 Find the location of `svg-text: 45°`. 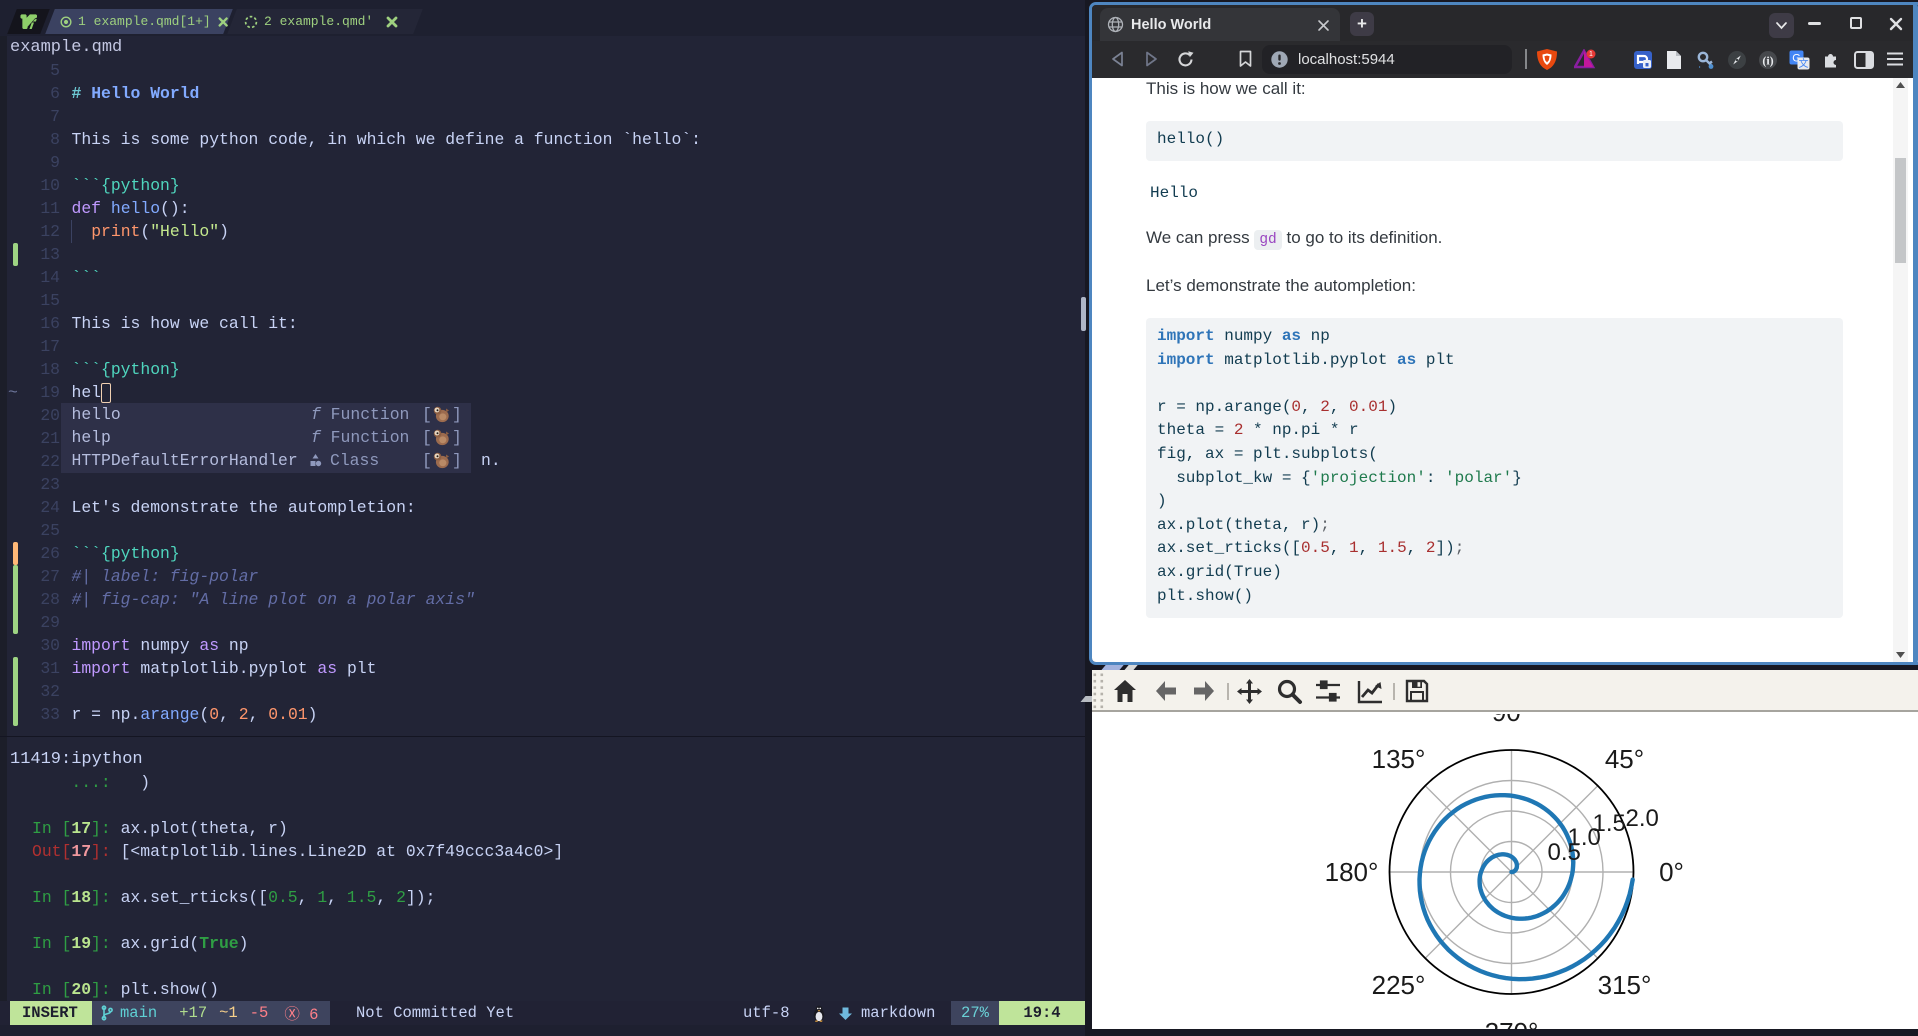

svg-text: 45° is located at coordinates (1624, 759).